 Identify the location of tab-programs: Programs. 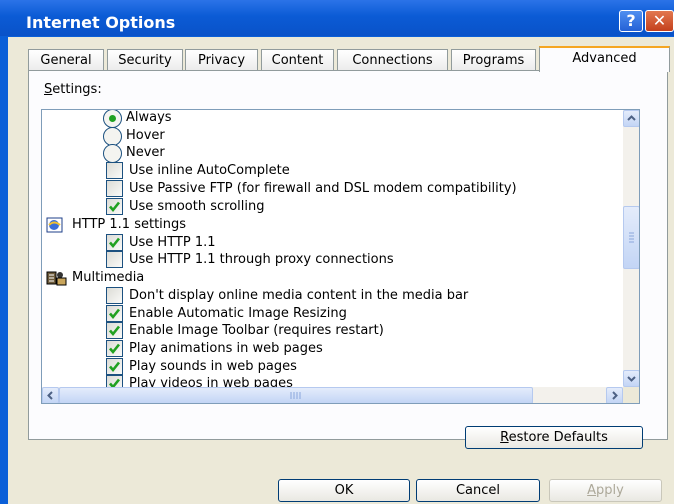
(493, 59).